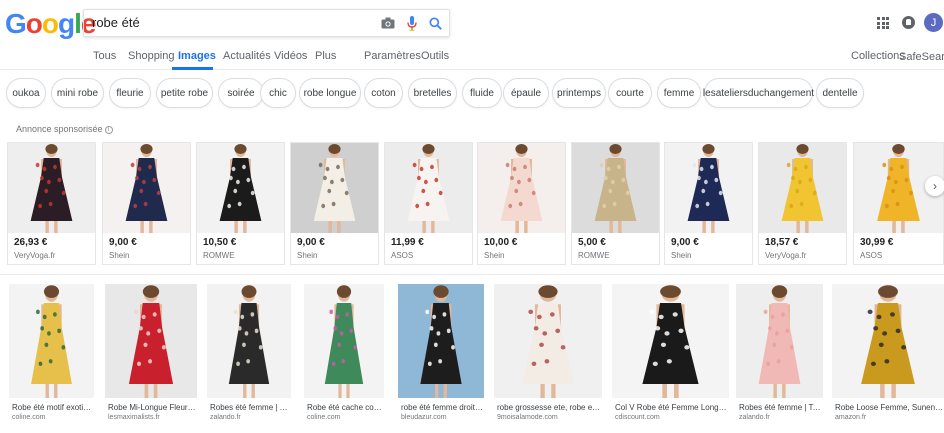 The image size is (944, 433). Describe the element at coordinates (933, 22) in the screenshot. I see `avatar: J` at that location.